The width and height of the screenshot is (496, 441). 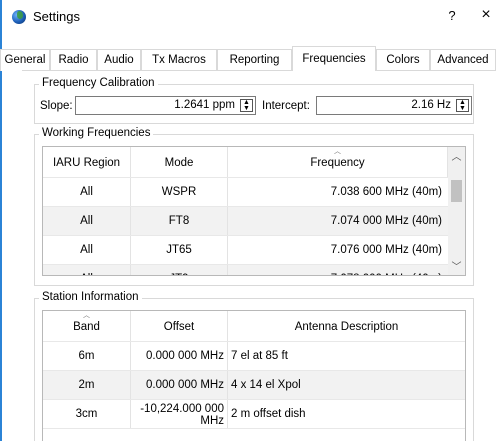 I want to click on offset-line: -10,224.000 000, so click(x=182, y=409).